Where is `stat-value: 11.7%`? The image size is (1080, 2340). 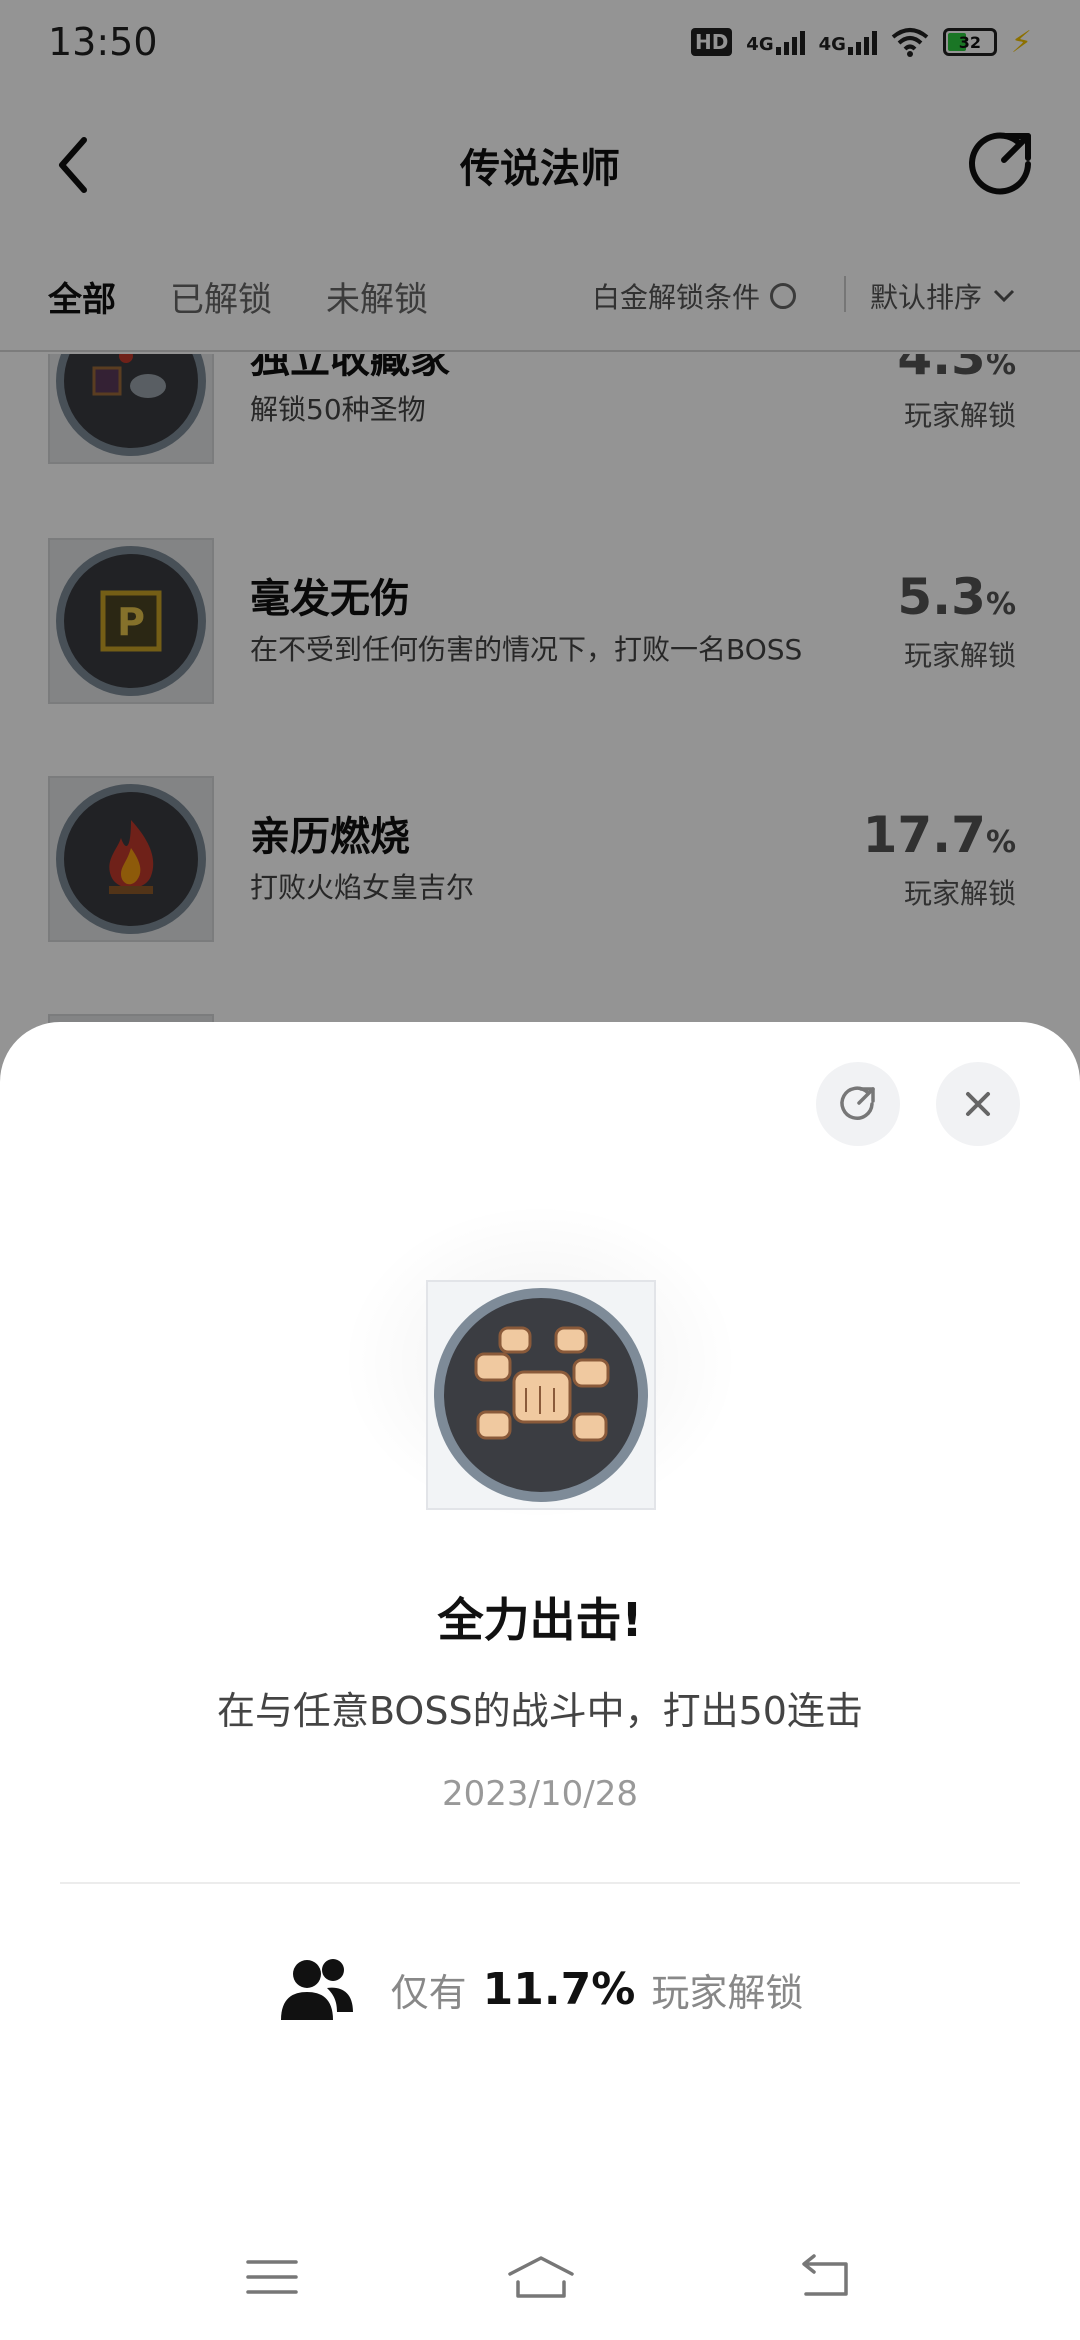
stat-value: 11.7% is located at coordinates (559, 1989).